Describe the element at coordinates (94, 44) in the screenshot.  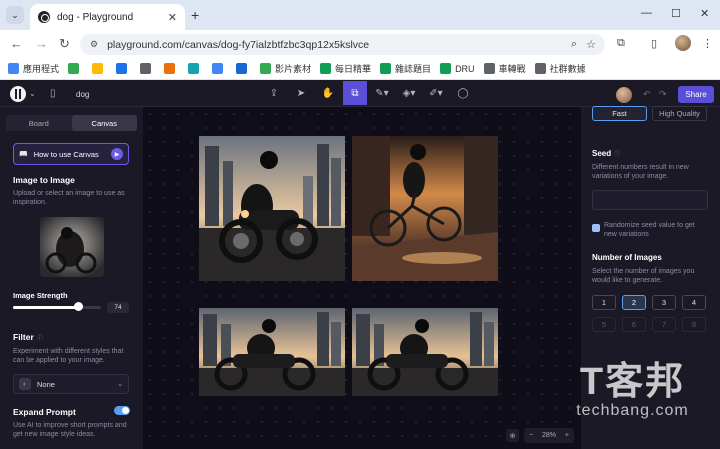
I see `site-settings-icon: ⚙` at that location.